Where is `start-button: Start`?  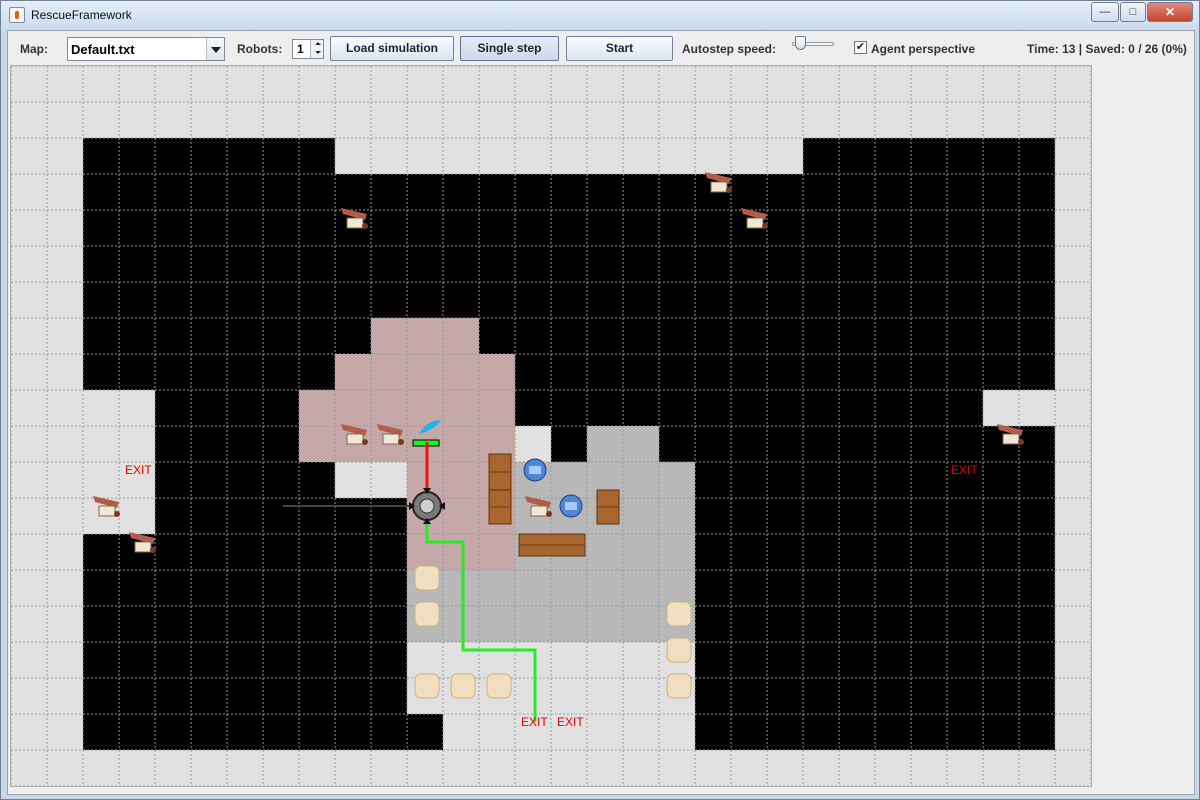 start-button: Start is located at coordinates (619, 48).